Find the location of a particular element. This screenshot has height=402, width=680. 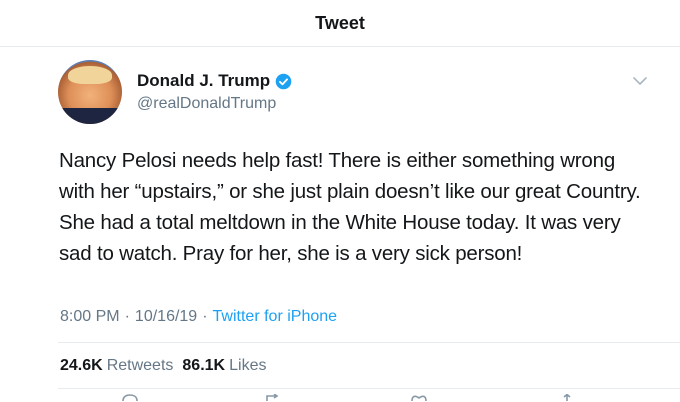

retweet-icon is located at coordinates (272, 397).